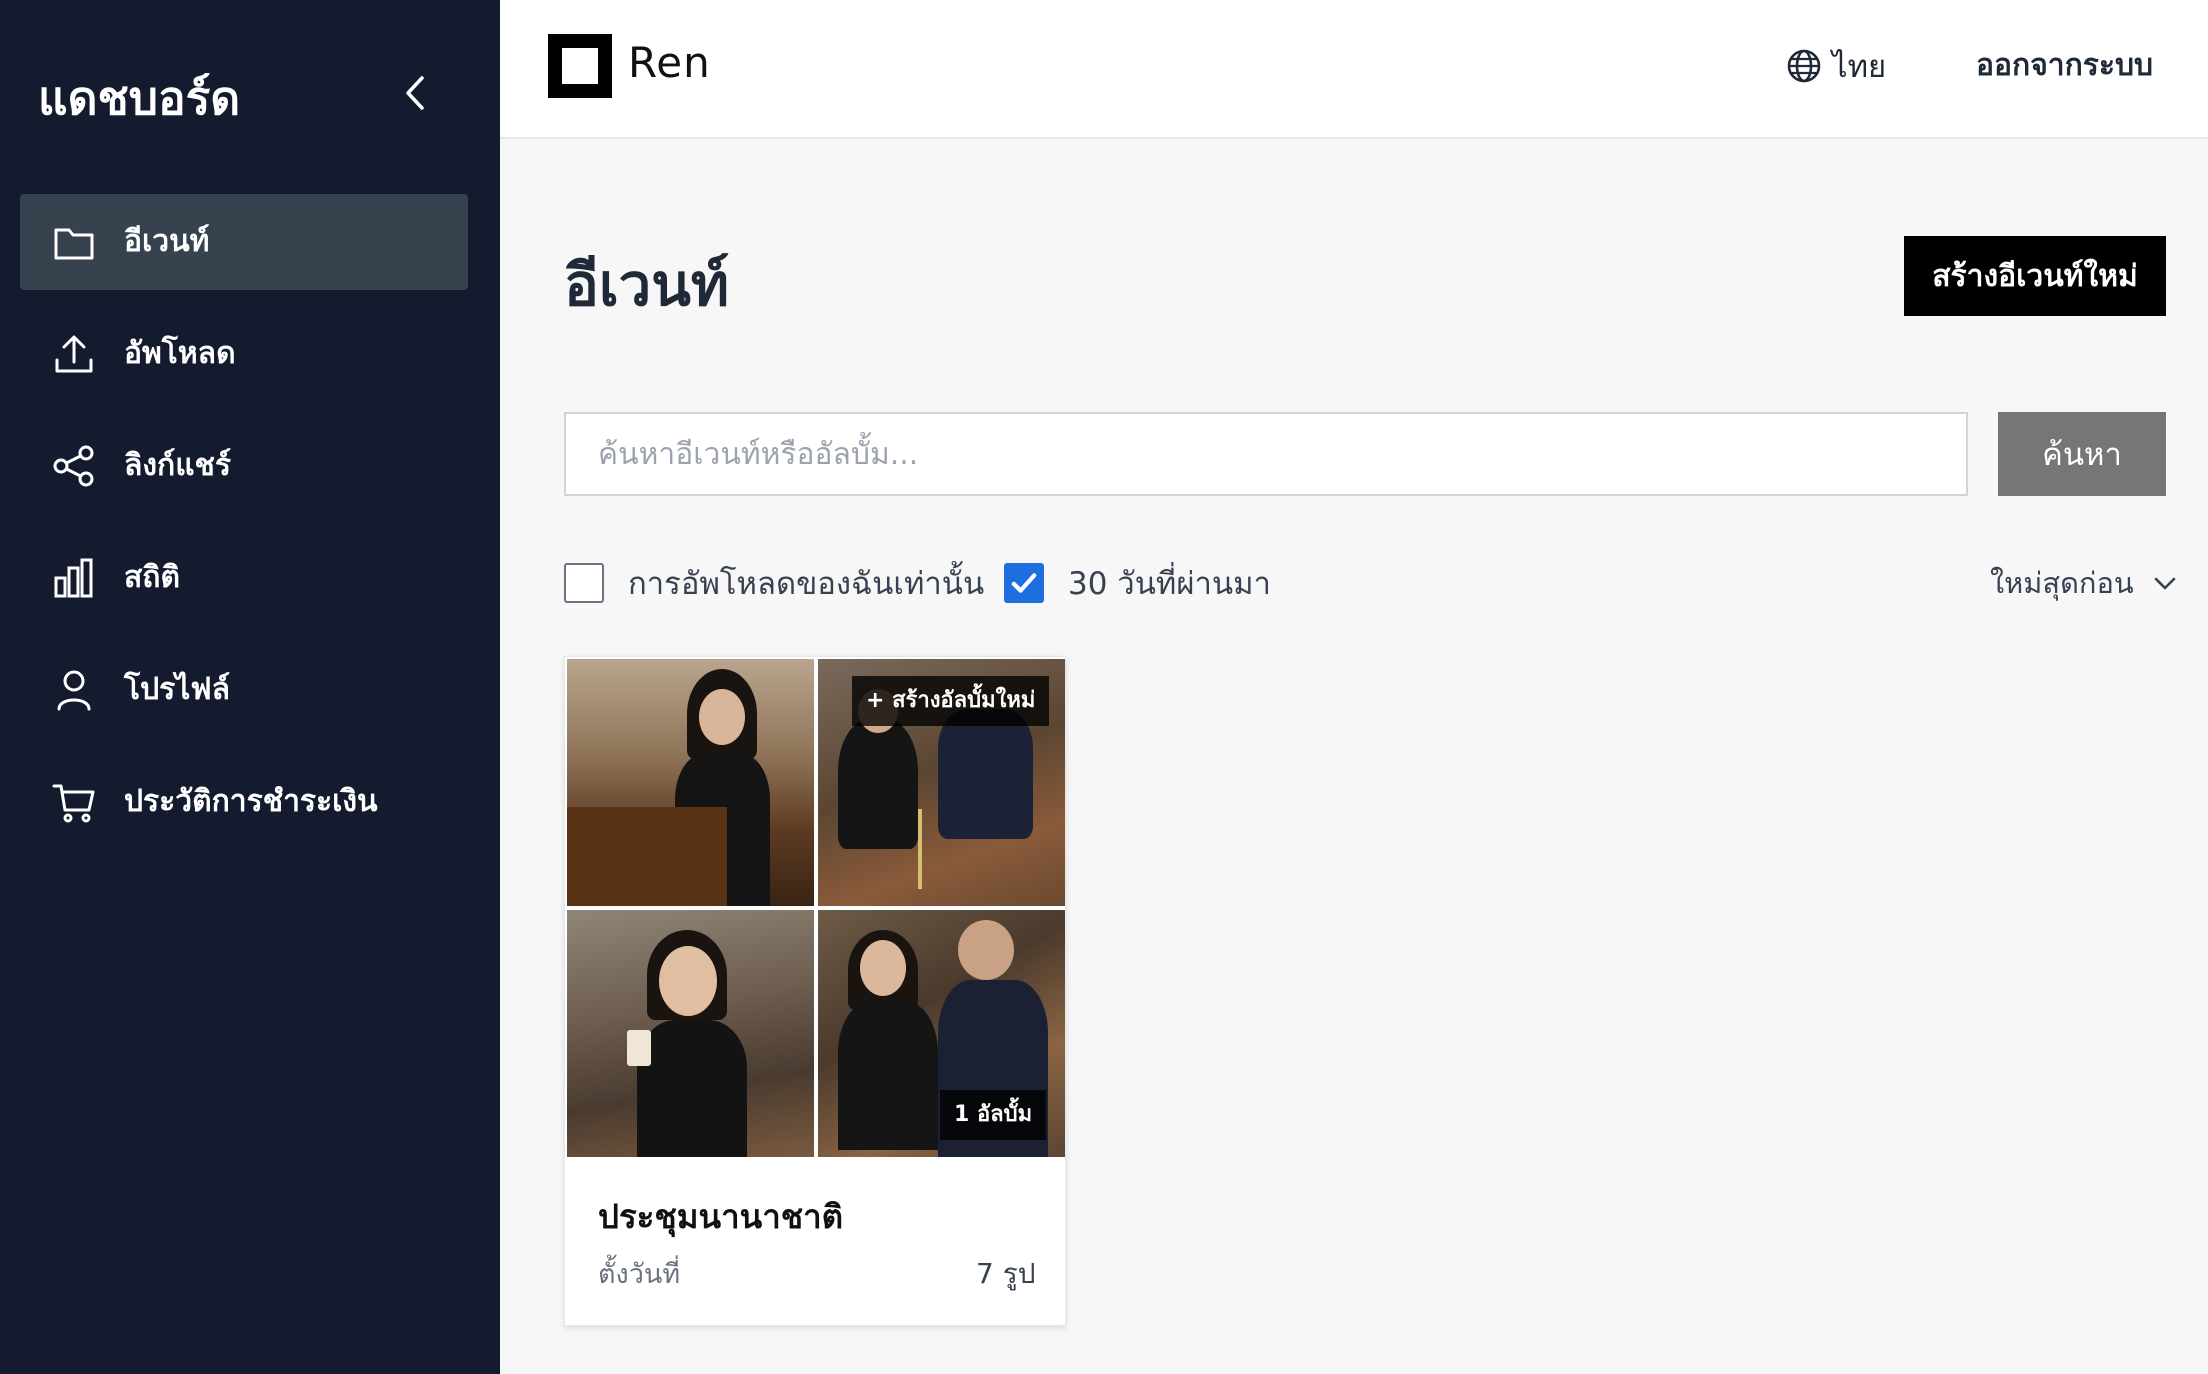 This screenshot has width=2208, height=1374. What do you see at coordinates (244, 242) in the screenshot?
I see `sidebar-item-events: อีเวนท์` at bounding box center [244, 242].